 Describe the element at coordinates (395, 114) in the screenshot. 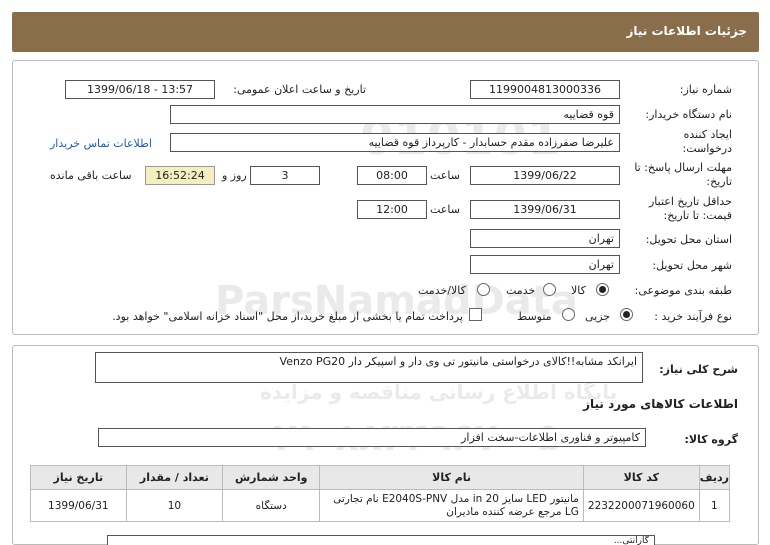

I see `buyer-field: قوه قضاییه` at that location.